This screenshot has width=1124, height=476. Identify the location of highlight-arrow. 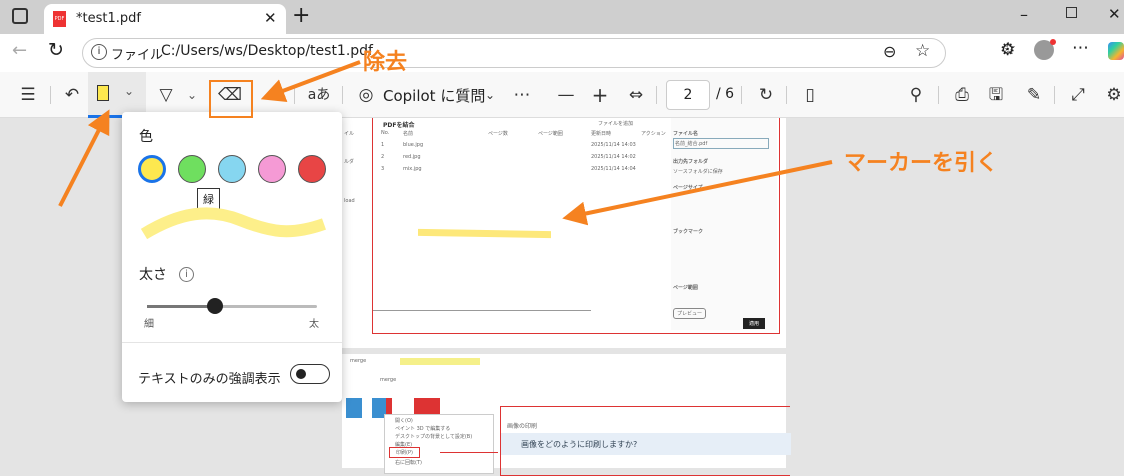
(84, 158).